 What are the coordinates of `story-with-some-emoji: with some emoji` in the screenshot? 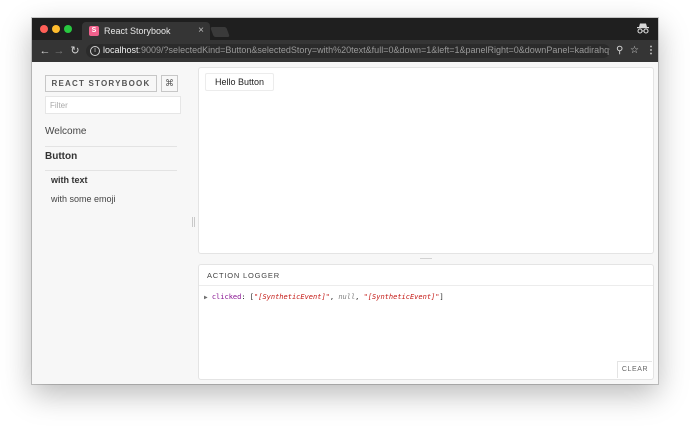 It's located at (83, 199).